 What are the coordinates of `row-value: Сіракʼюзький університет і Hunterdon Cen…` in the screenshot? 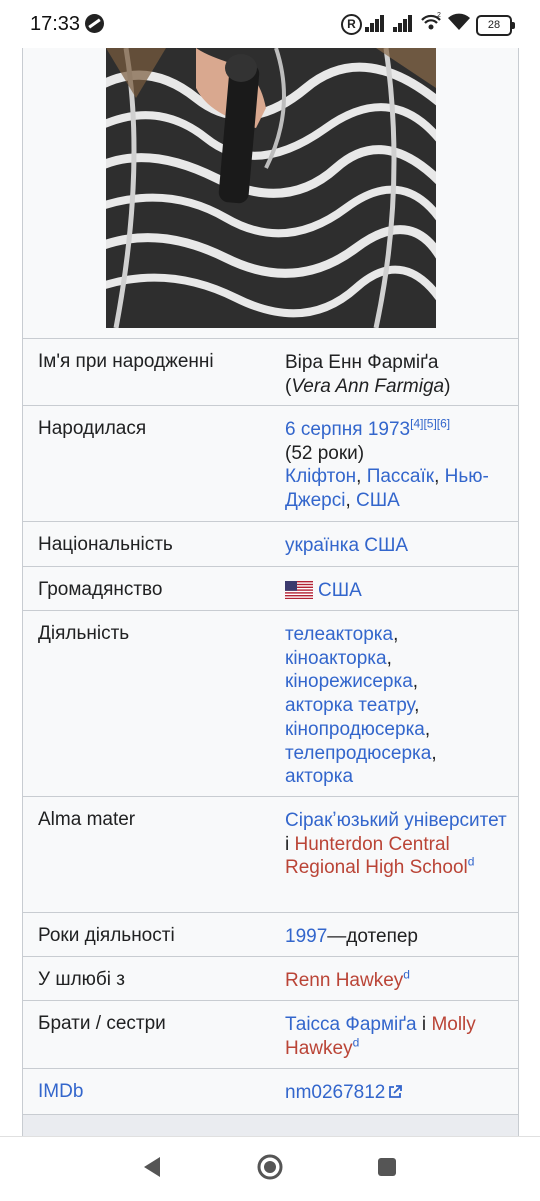 It's located at (397, 844).